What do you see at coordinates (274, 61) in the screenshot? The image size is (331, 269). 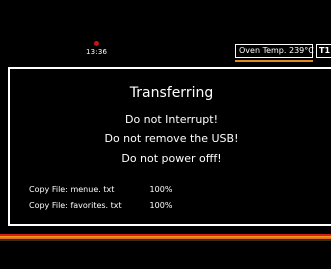 I see `oven-temp-underline` at bounding box center [274, 61].